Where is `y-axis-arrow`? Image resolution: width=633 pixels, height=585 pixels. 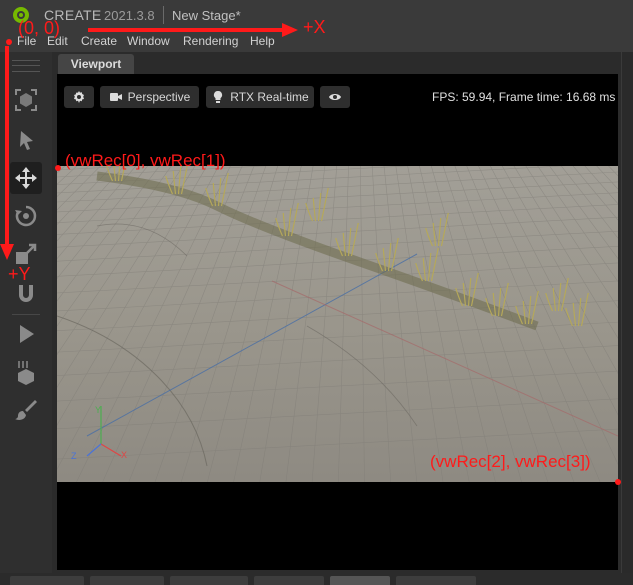 y-axis-arrow is located at coordinates (7, 153).